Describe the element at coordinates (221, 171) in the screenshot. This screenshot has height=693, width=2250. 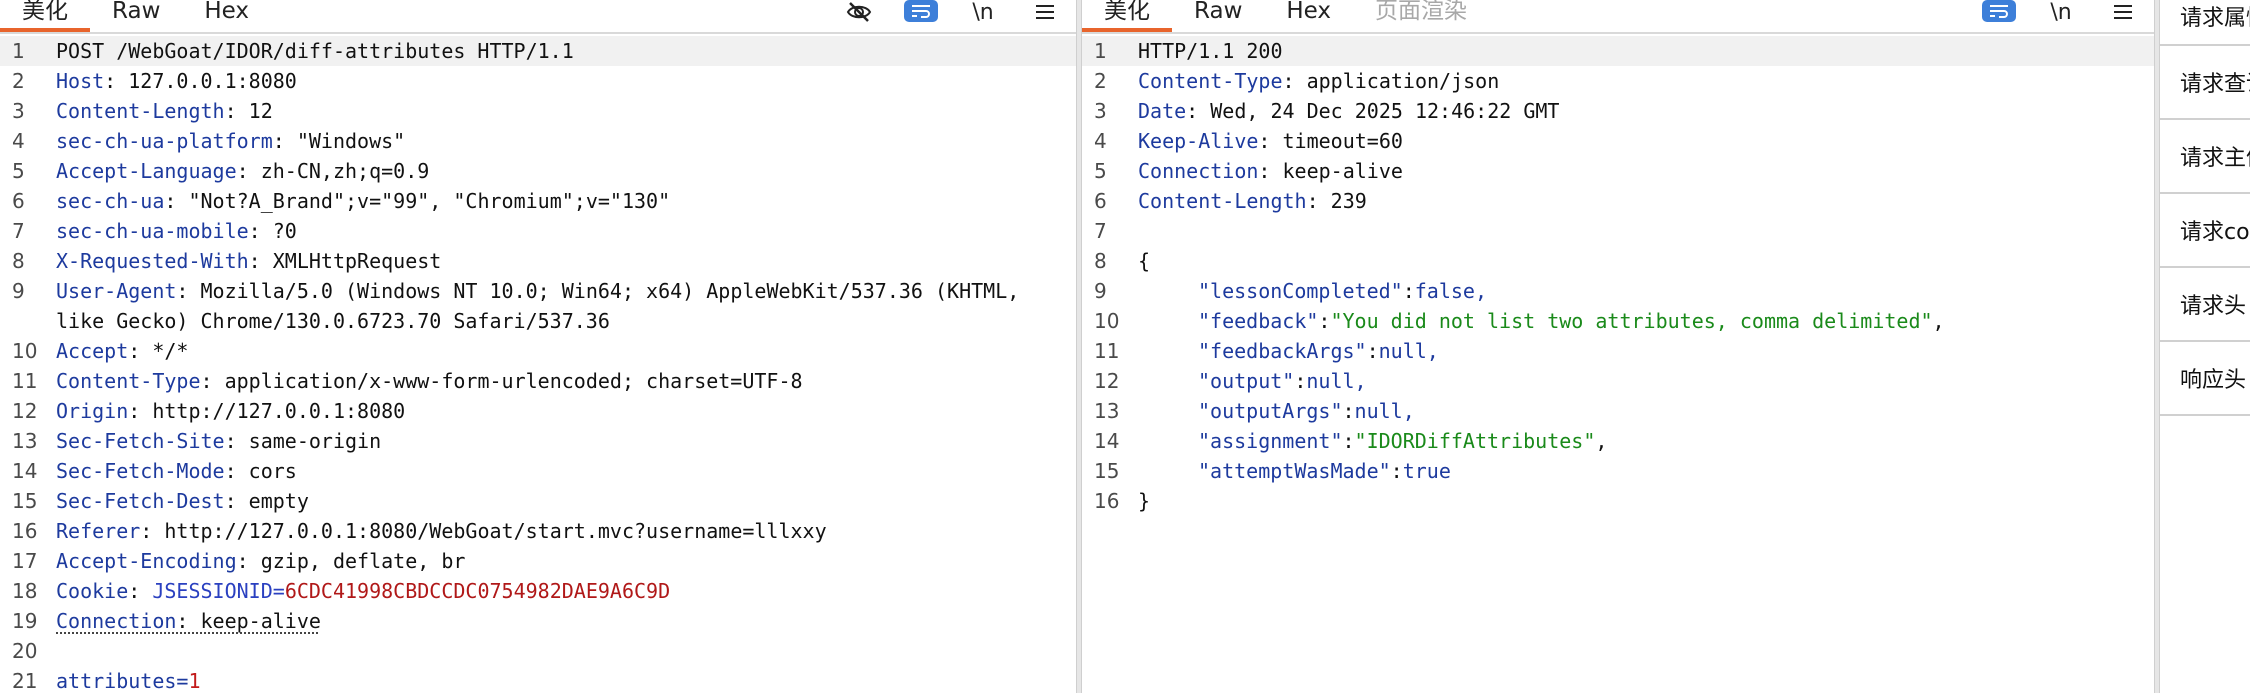
I see `code-line: 5 Accept-Language: zh-CN,zh;q=0.9` at that location.